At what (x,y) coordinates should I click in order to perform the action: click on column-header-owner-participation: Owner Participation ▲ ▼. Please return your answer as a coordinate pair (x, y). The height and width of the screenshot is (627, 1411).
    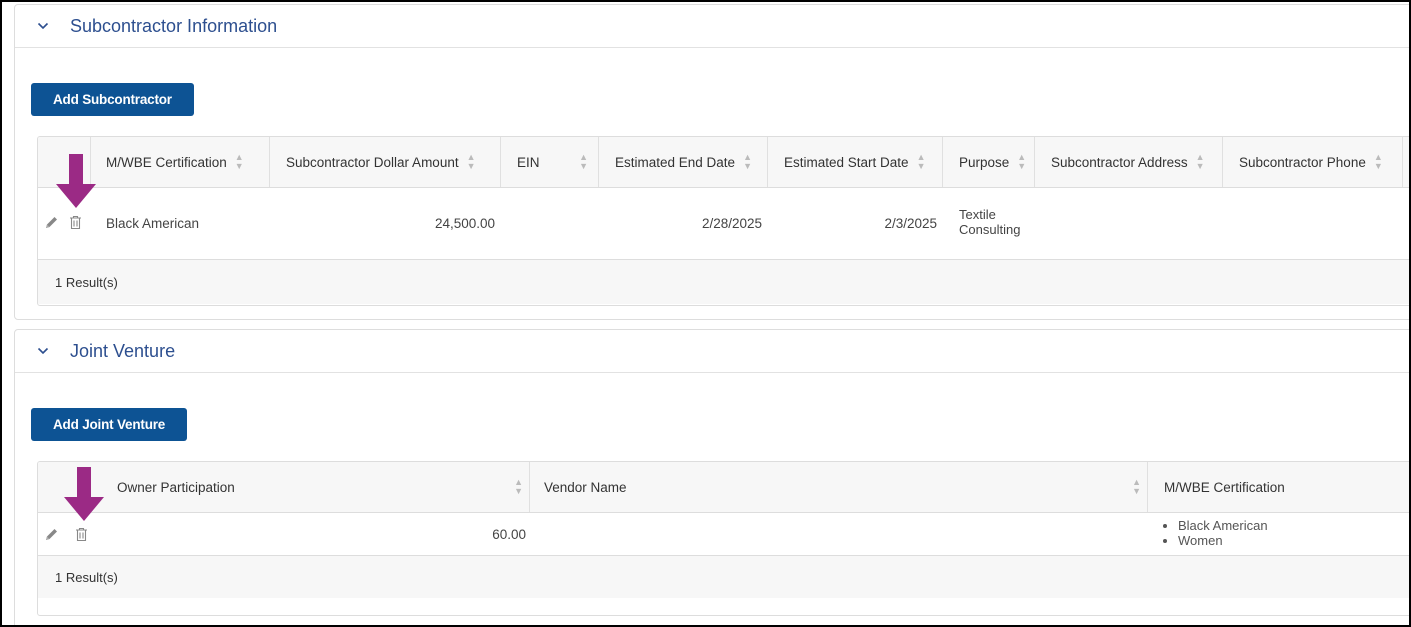
    Looking at the image, I should click on (316, 487).